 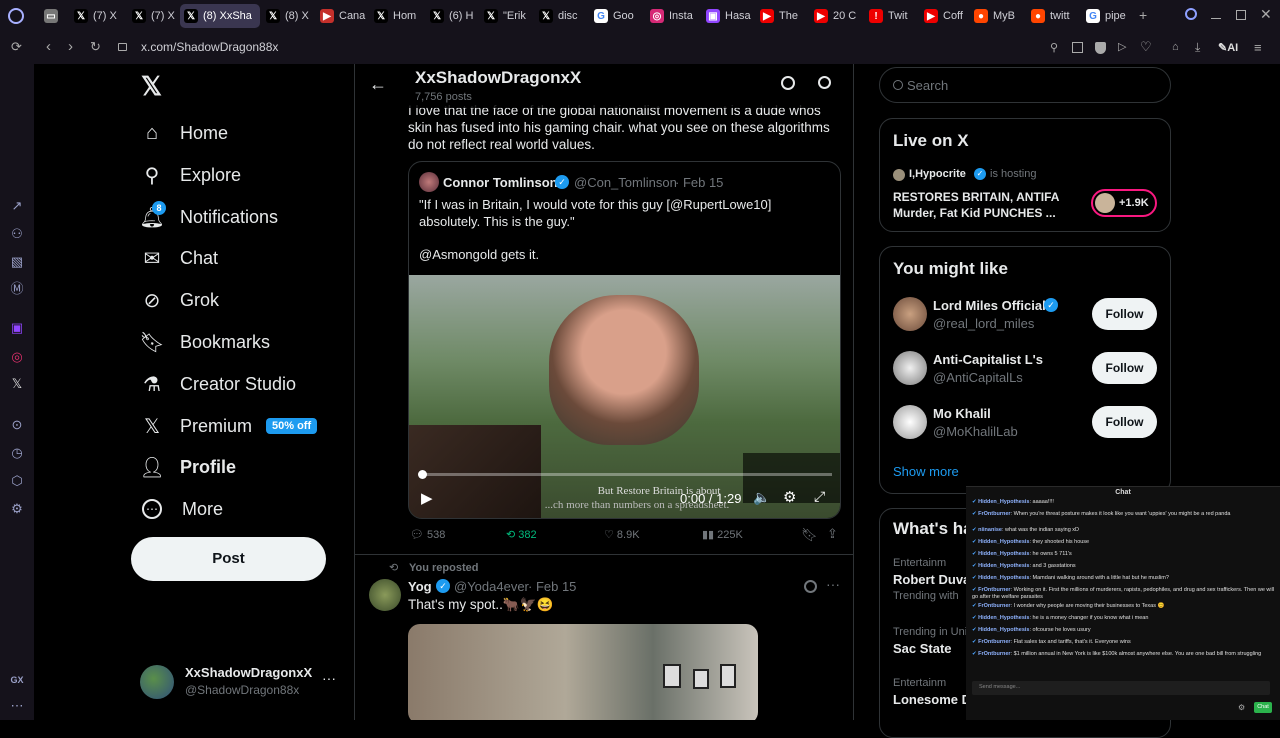 I want to click on video-progress-track, so click(x=625, y=474).